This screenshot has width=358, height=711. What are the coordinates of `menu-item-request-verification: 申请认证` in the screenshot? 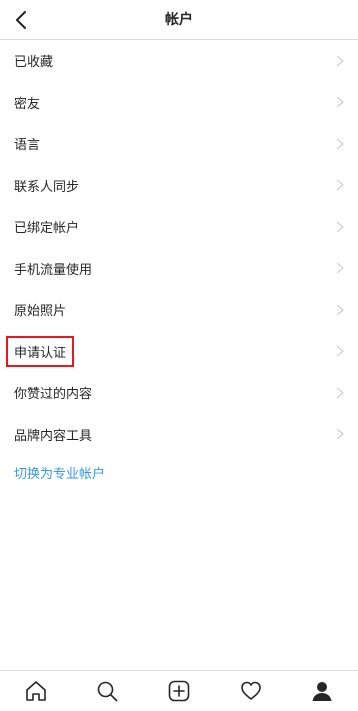 It's located at (179, 352).